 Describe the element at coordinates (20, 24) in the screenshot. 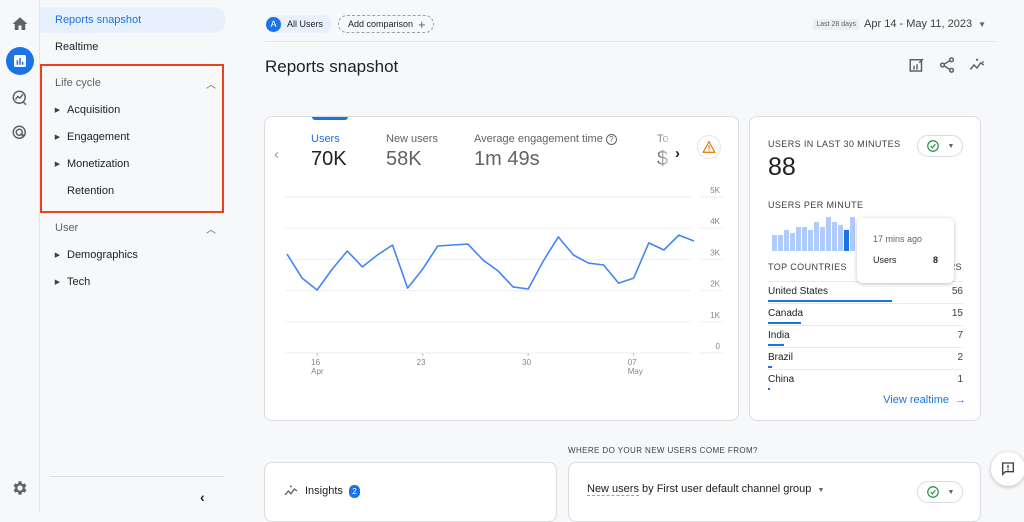

I see `home-icon` at that location.